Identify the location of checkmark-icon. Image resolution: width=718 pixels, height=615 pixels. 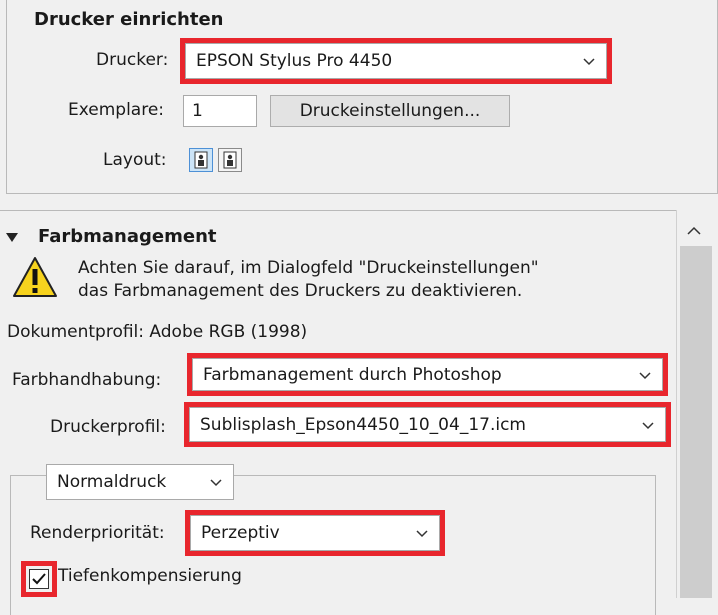
(39, 579).